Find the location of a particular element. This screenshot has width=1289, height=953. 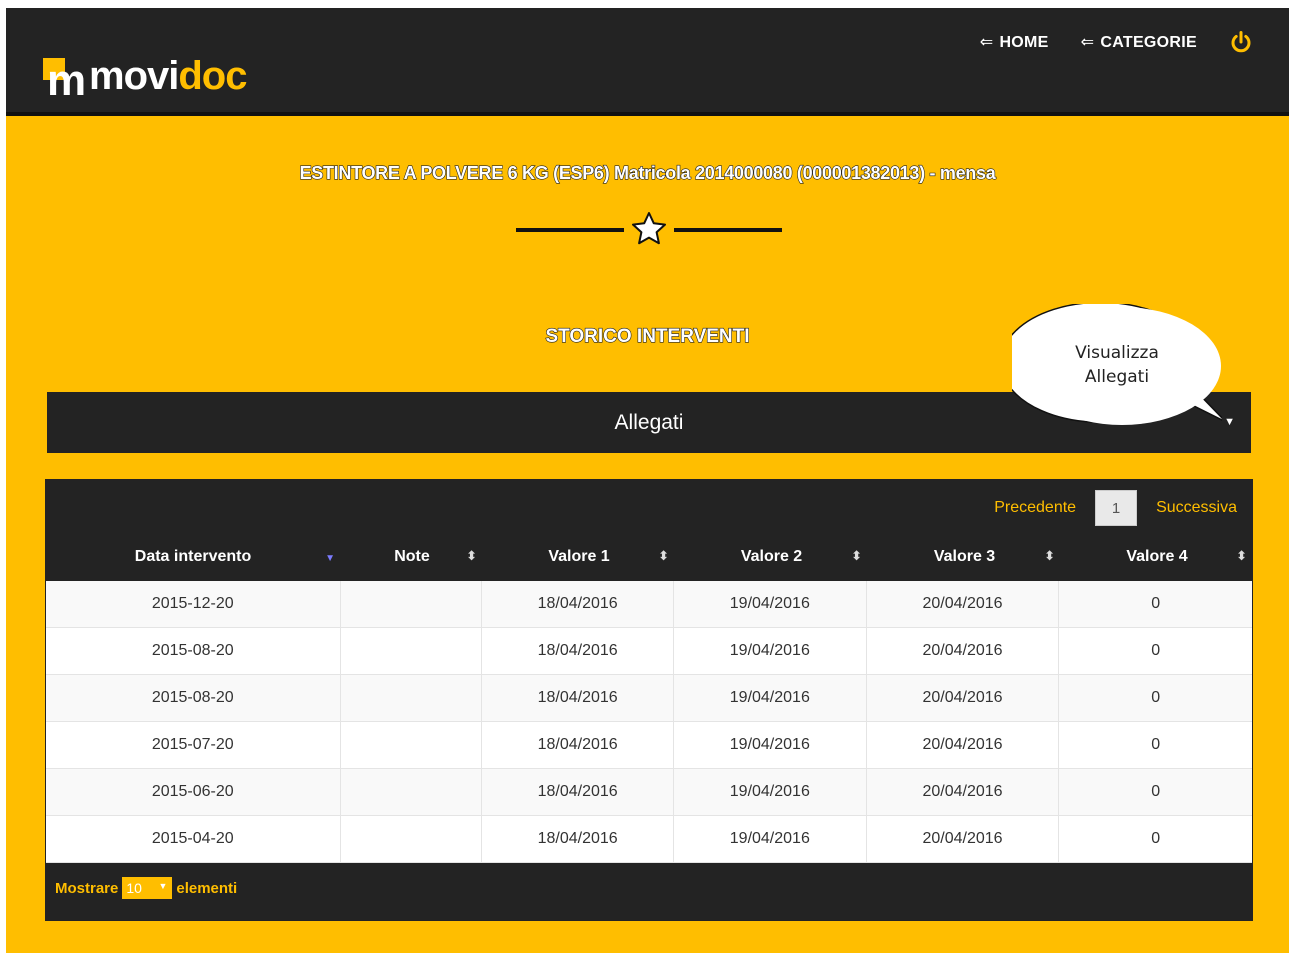

nav-home-link: ⇐ HOME is located at coordinates (1014, 42).